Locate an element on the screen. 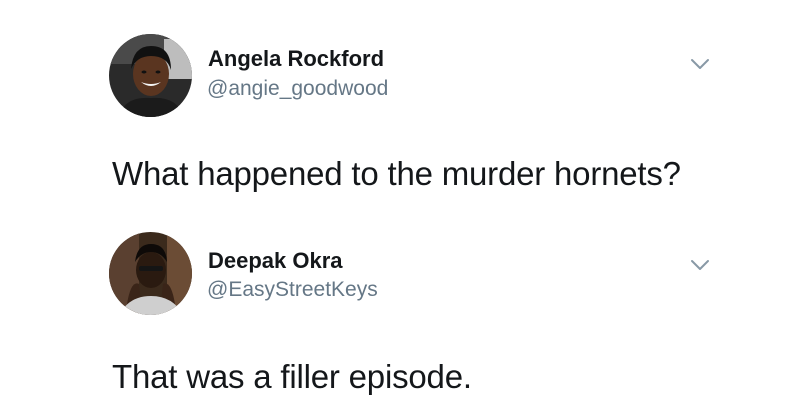  avatar-angela-image is located at coordinates (150, 75).